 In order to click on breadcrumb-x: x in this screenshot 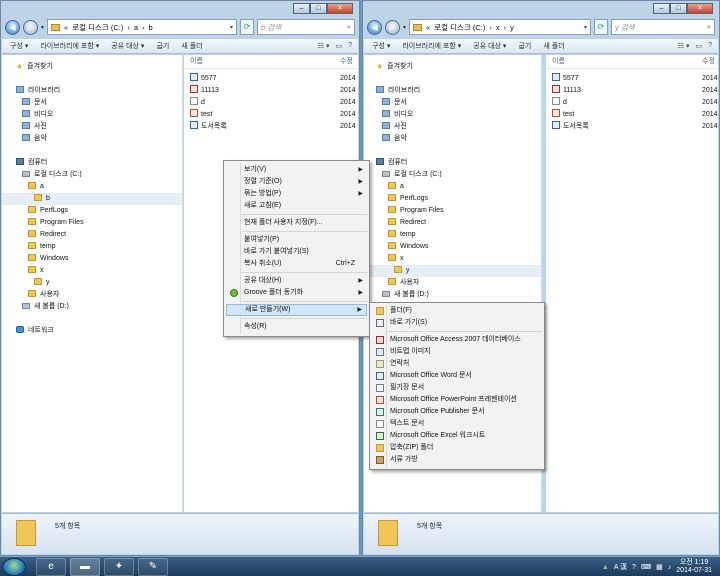, I will do `click(498, 27)`.